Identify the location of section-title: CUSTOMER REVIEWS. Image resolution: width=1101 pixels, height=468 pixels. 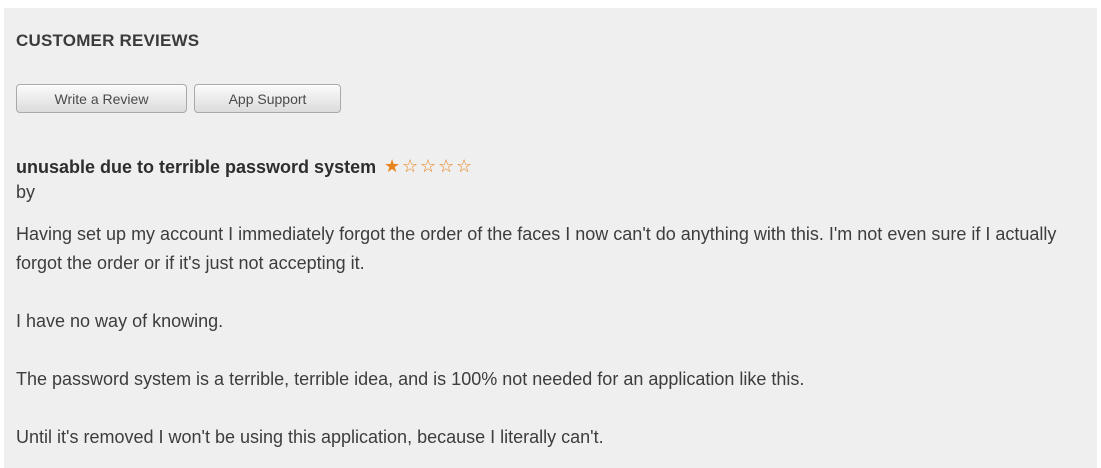
(108, 40).